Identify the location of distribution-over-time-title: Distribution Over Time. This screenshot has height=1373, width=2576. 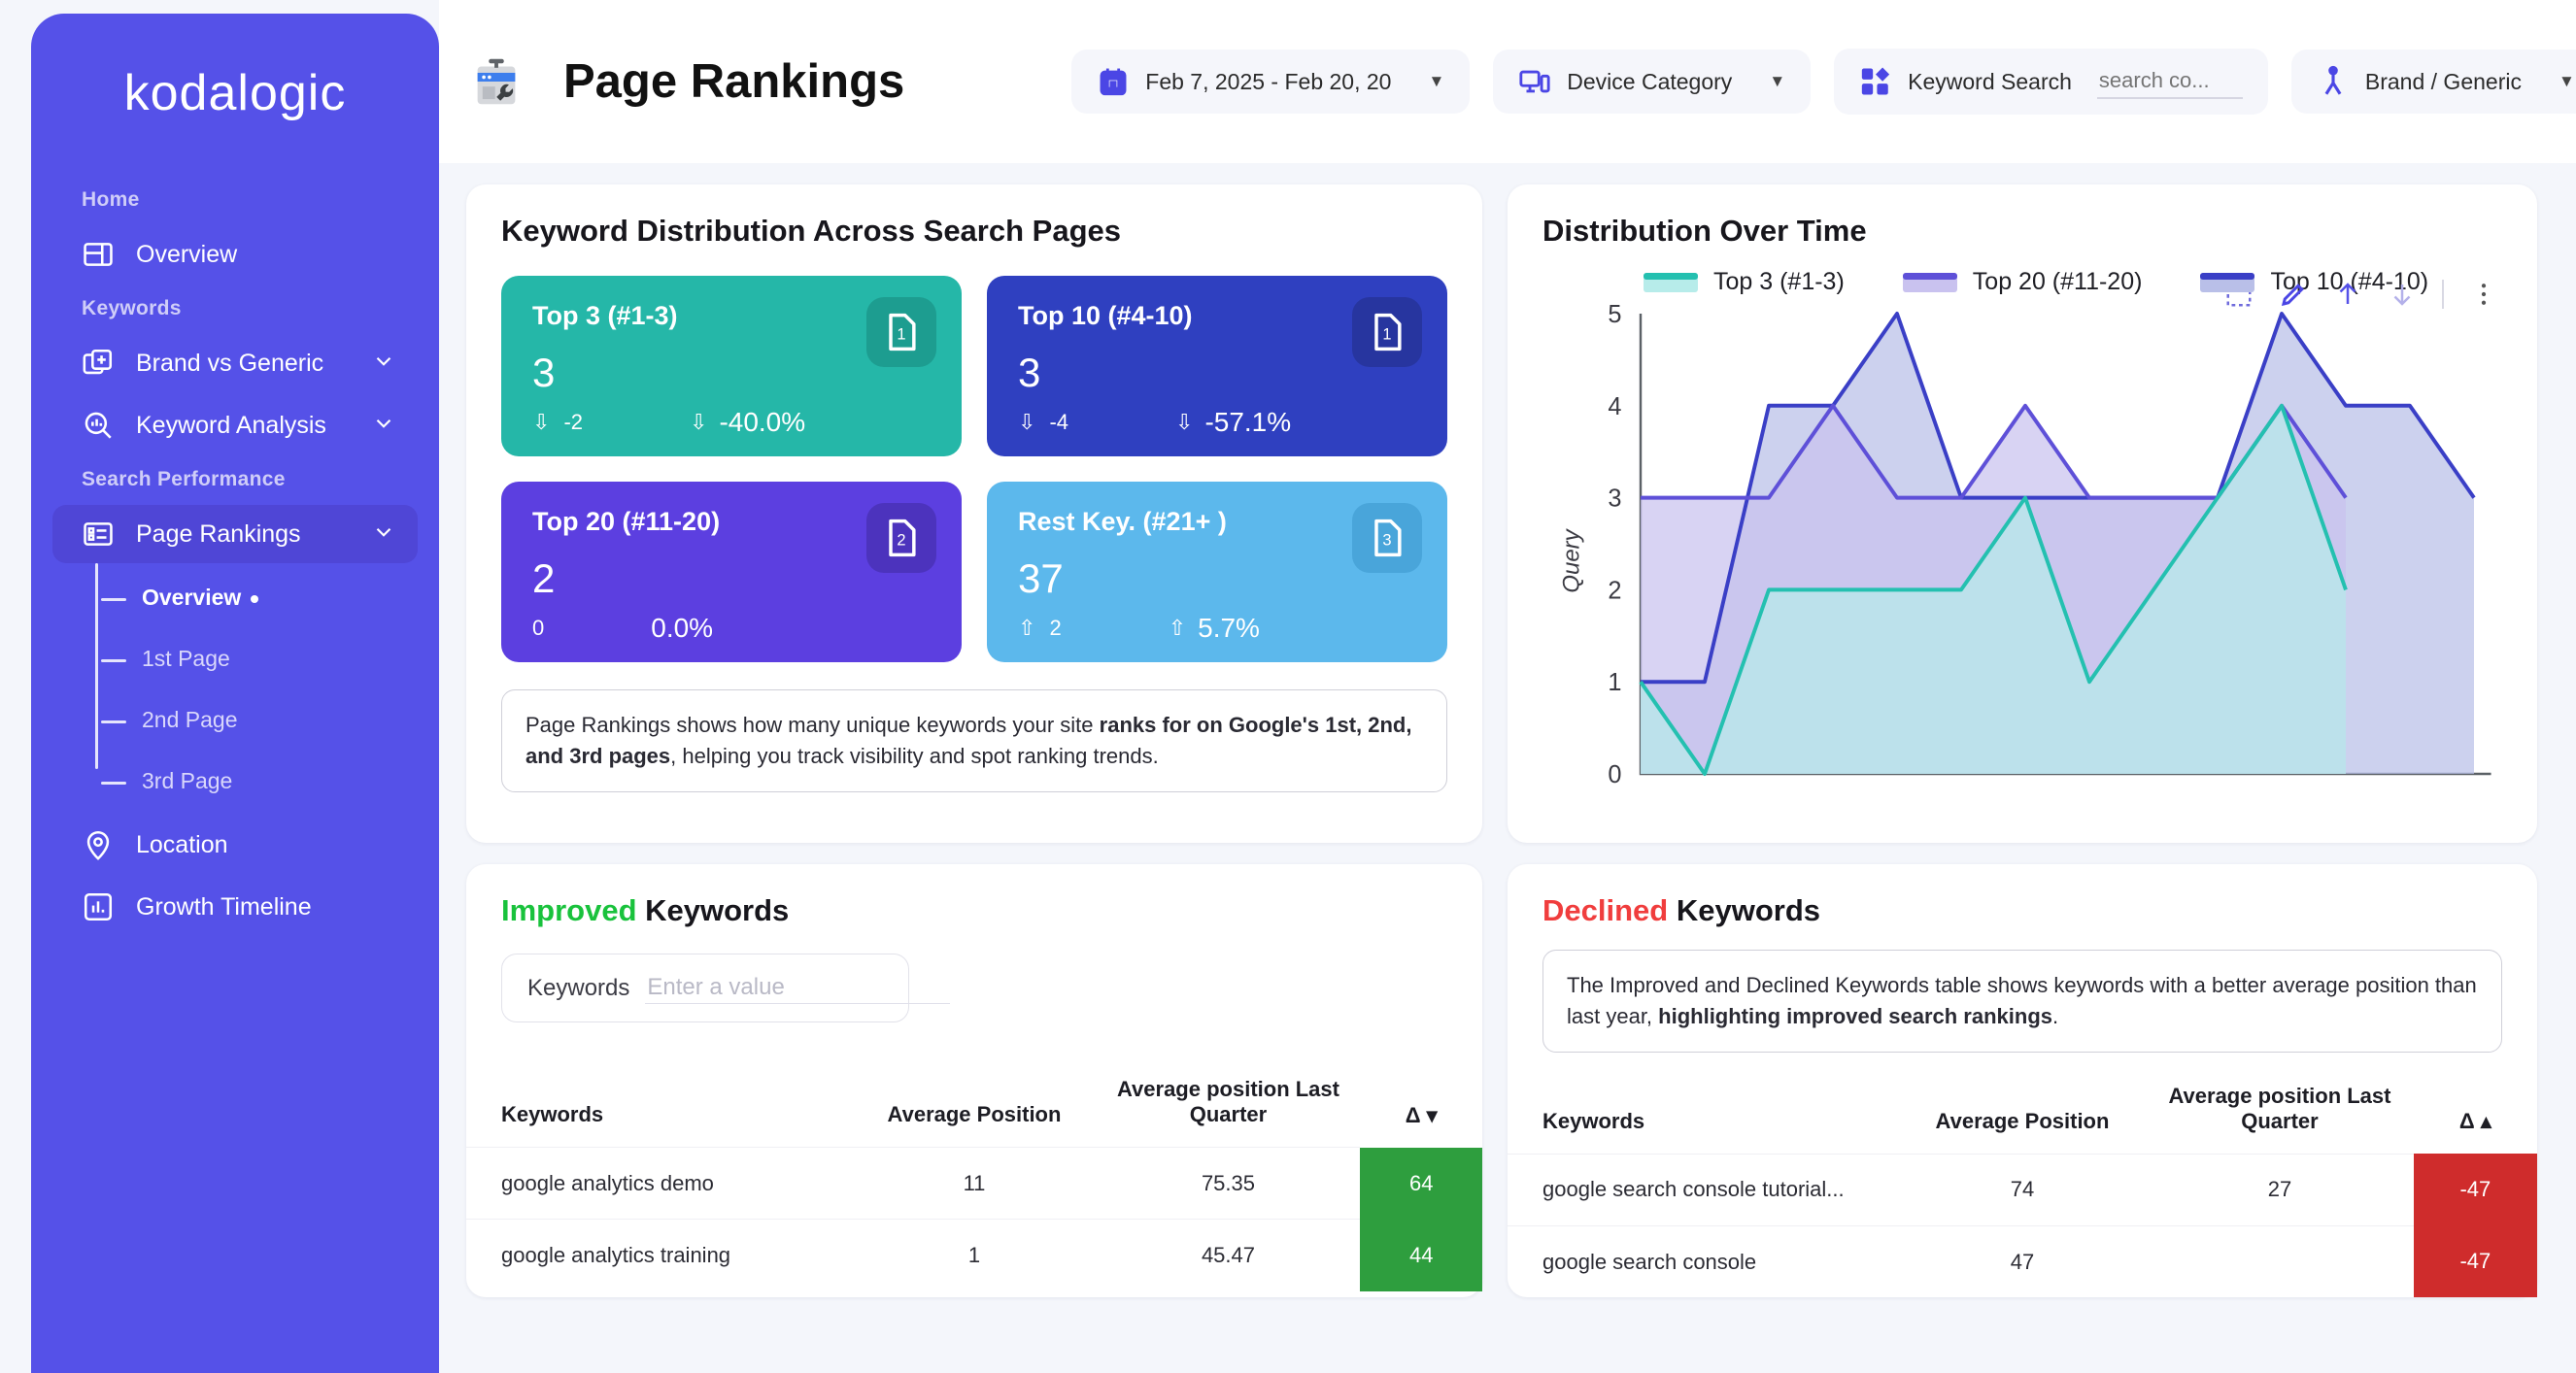
(1704, 231).